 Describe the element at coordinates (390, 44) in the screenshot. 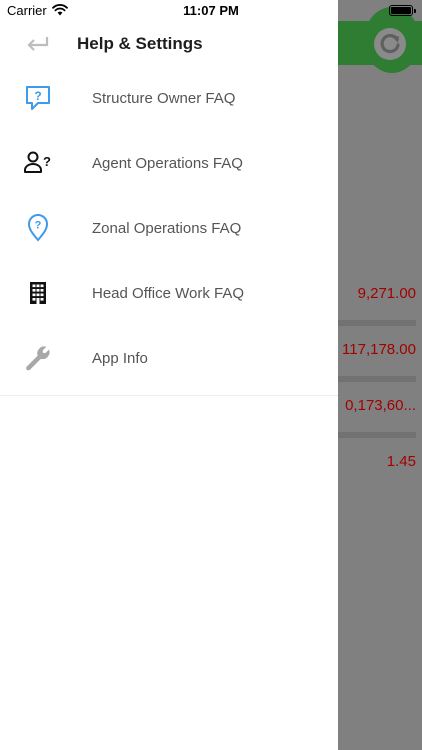

I see `refresh-icon` at that location.